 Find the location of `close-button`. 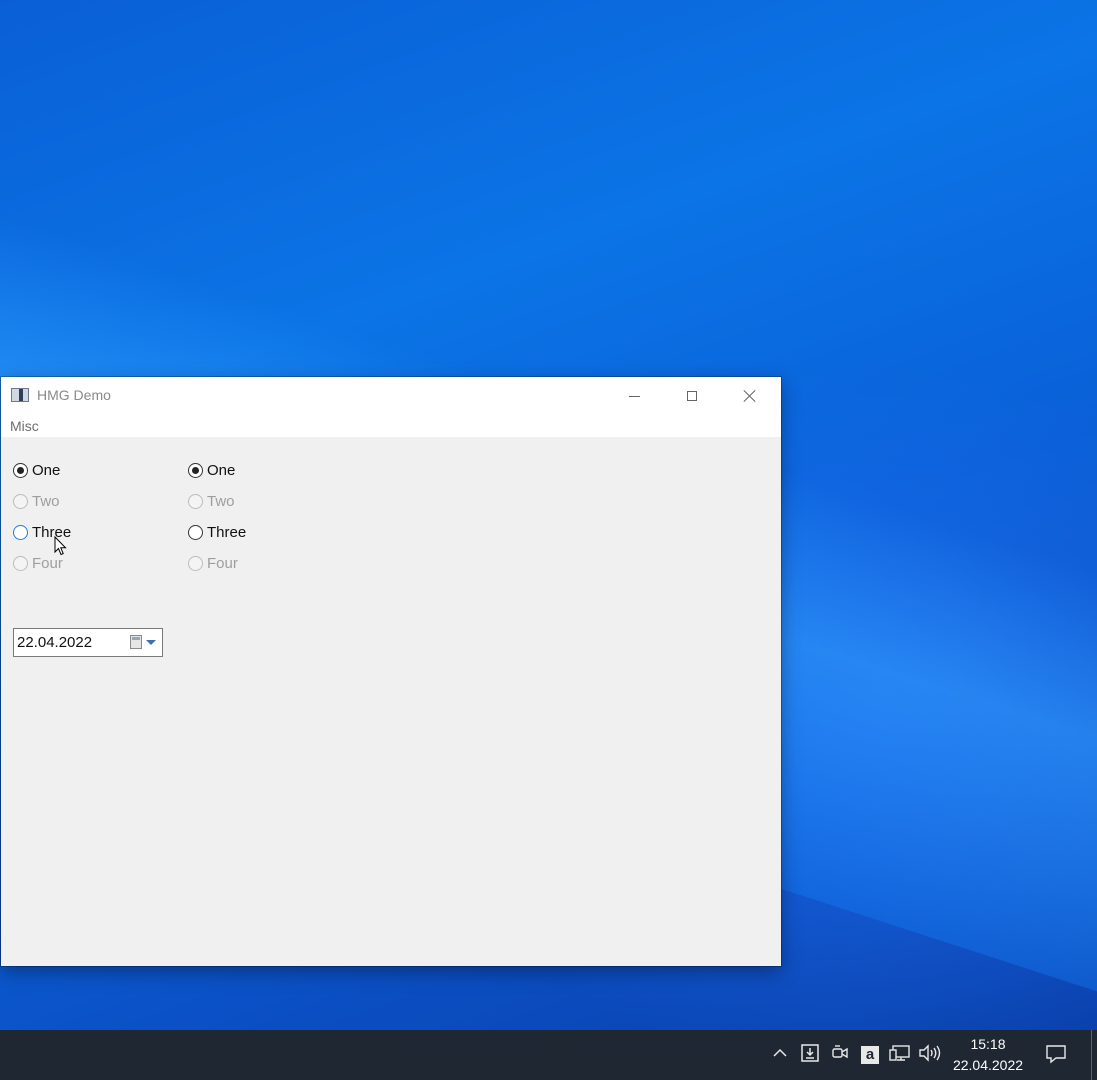

close-button is located at coordinates (750, 396).